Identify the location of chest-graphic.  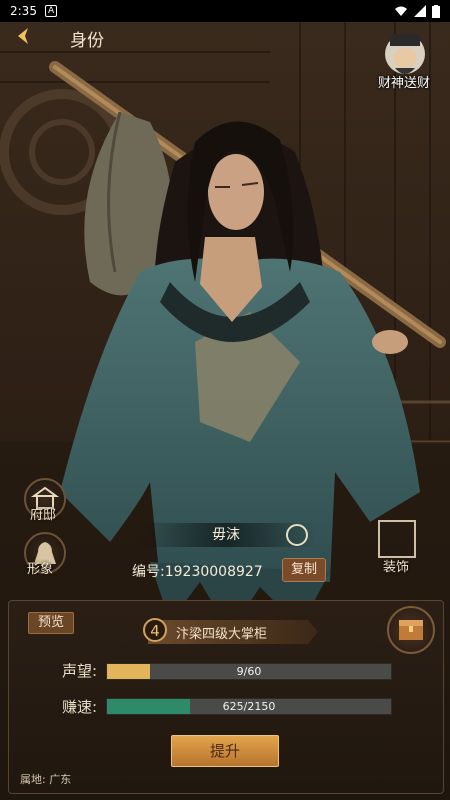
(411, 630).